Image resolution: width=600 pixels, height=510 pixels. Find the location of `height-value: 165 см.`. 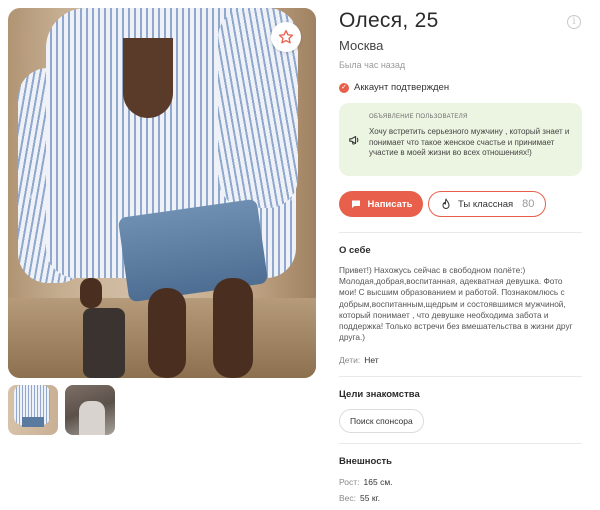

height-value: 165 см. is located at coordinates (378, 482).